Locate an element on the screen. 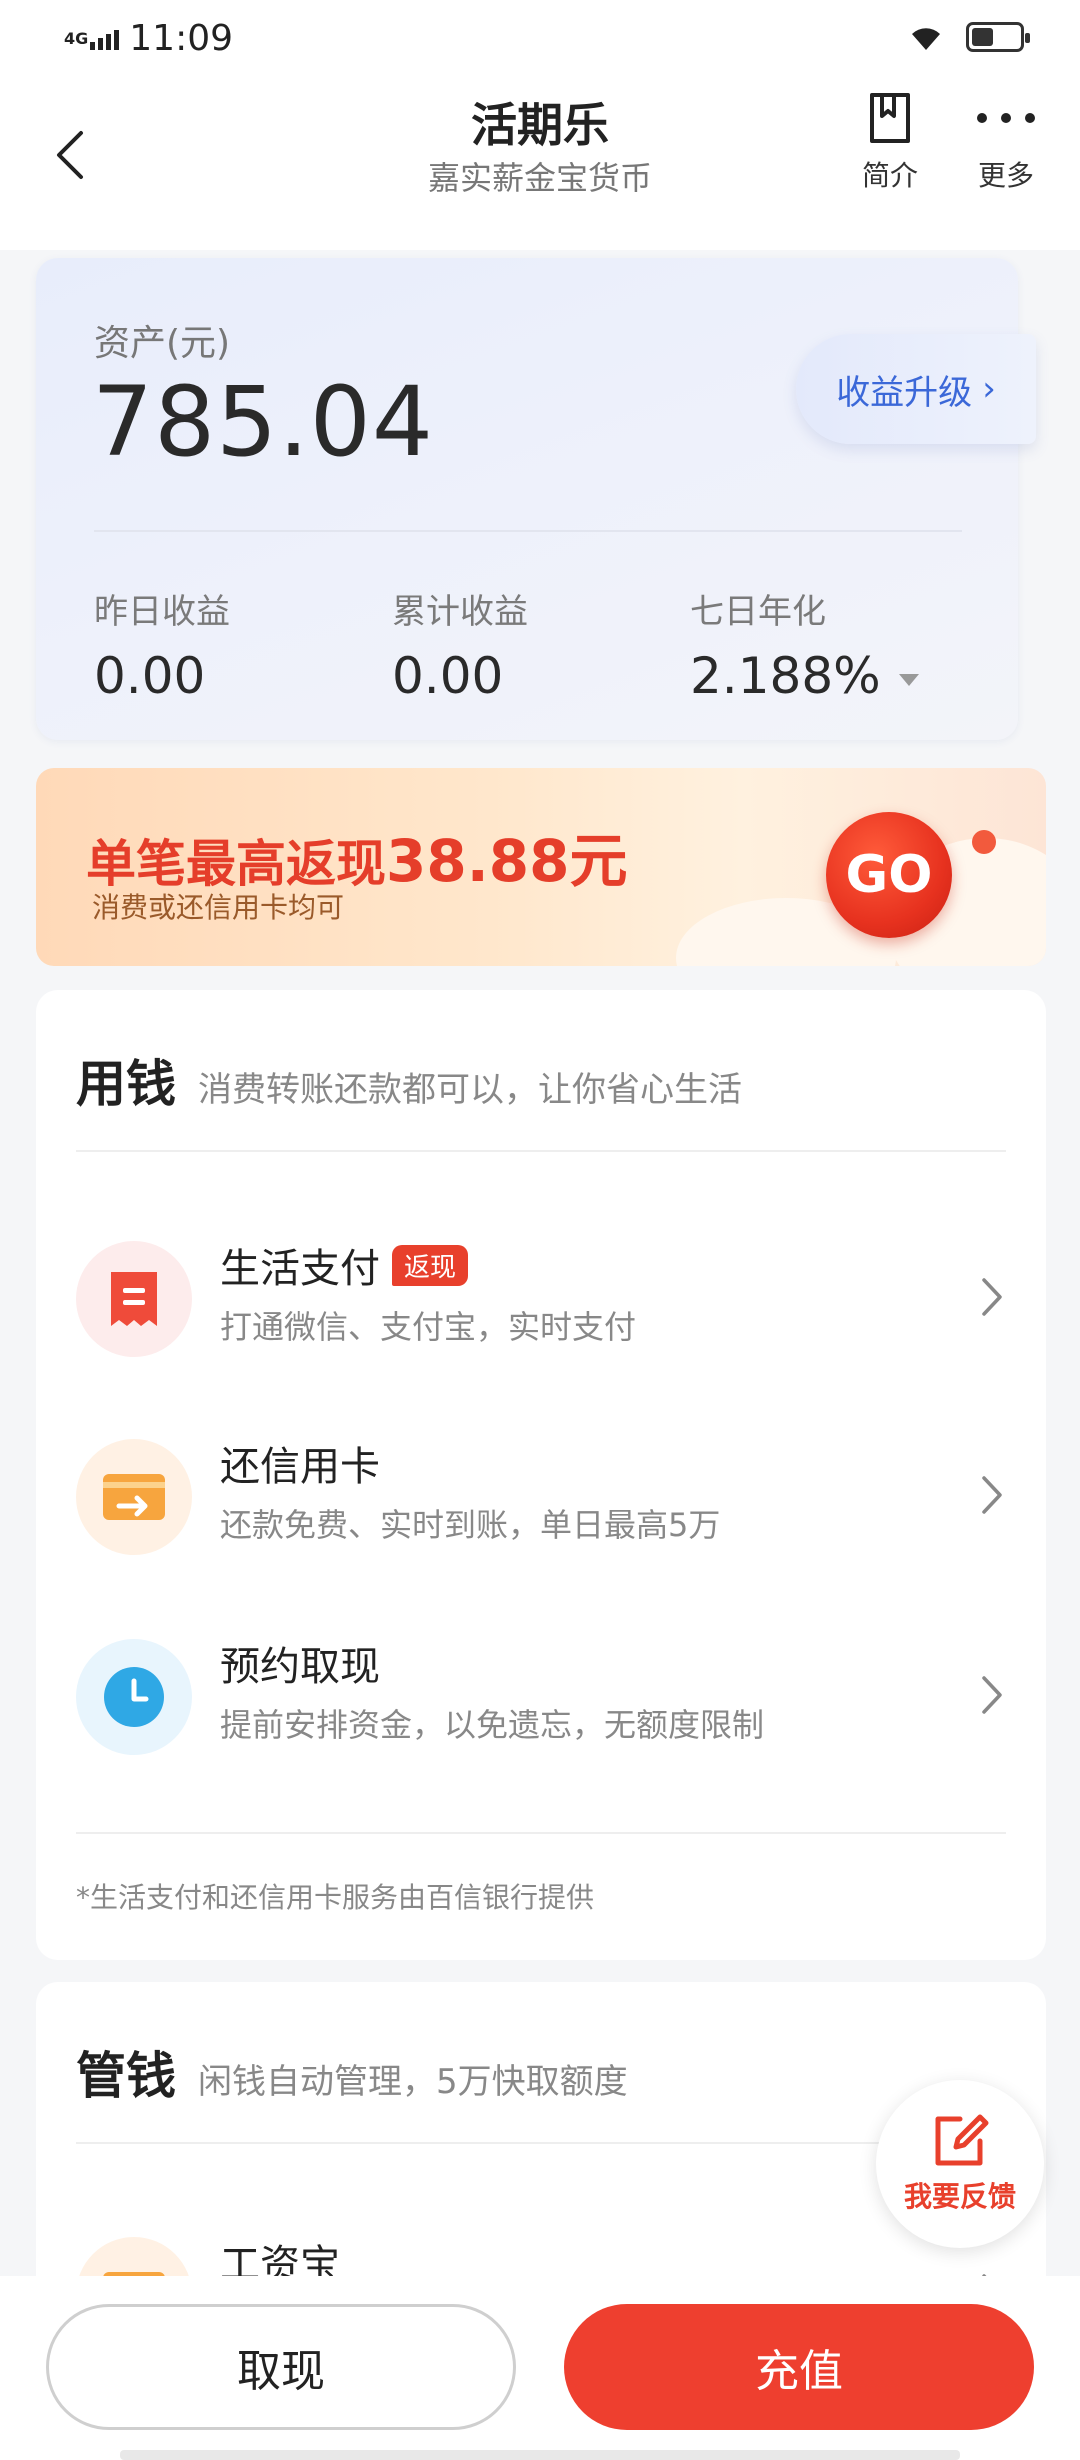 The width and height of the screenshot is (1080, 2460). status-left: 4G 11:09 is located at coordinates (148, 38).